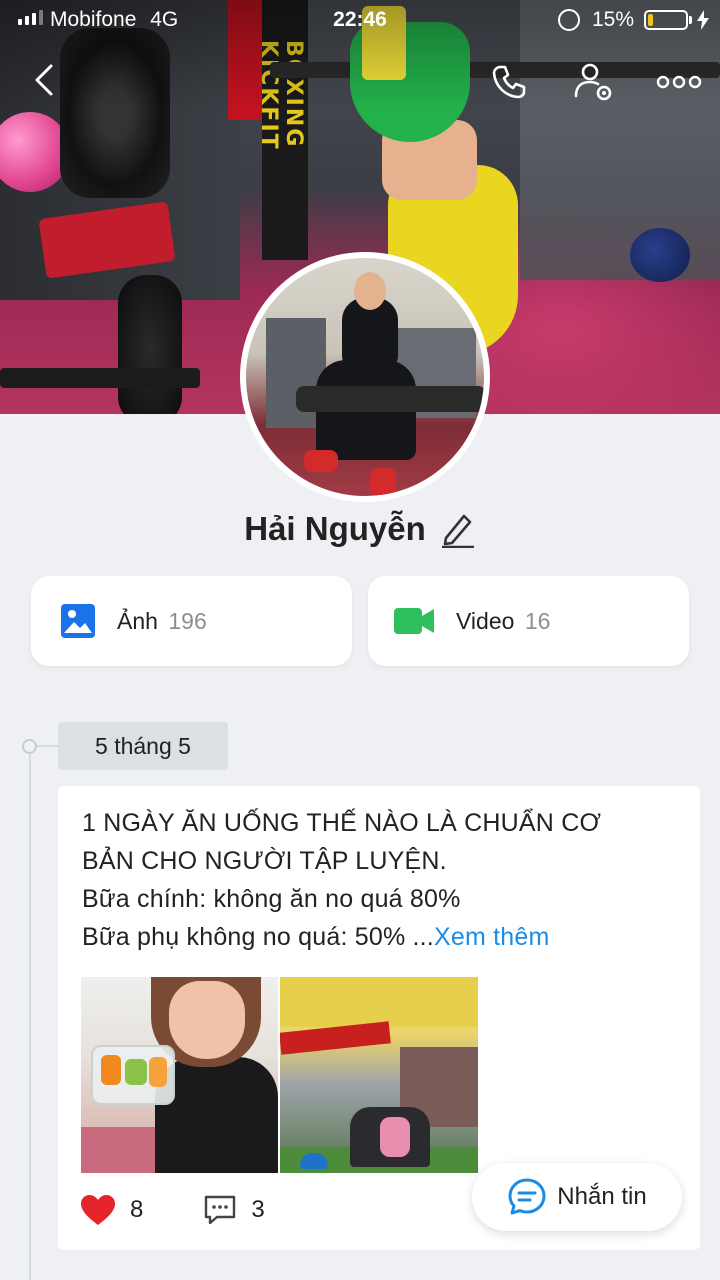 The image size is (720, 1280). Describe the element at coordinates (414, 621) in the screenshot. I see `video-camera-icon` at that location.